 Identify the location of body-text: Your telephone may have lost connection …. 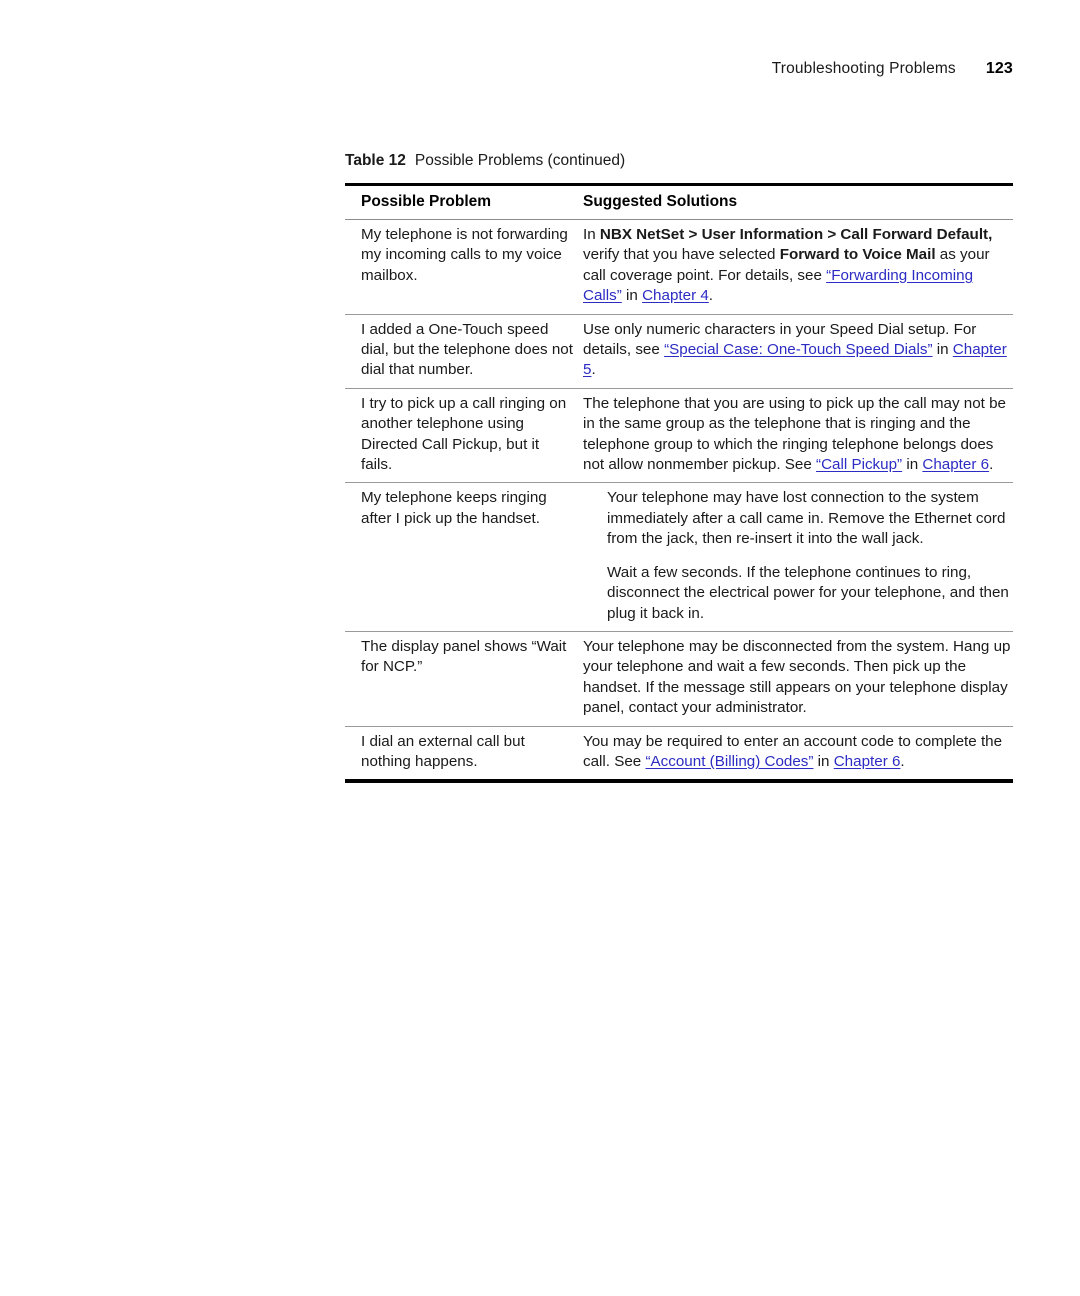
(806, 518).